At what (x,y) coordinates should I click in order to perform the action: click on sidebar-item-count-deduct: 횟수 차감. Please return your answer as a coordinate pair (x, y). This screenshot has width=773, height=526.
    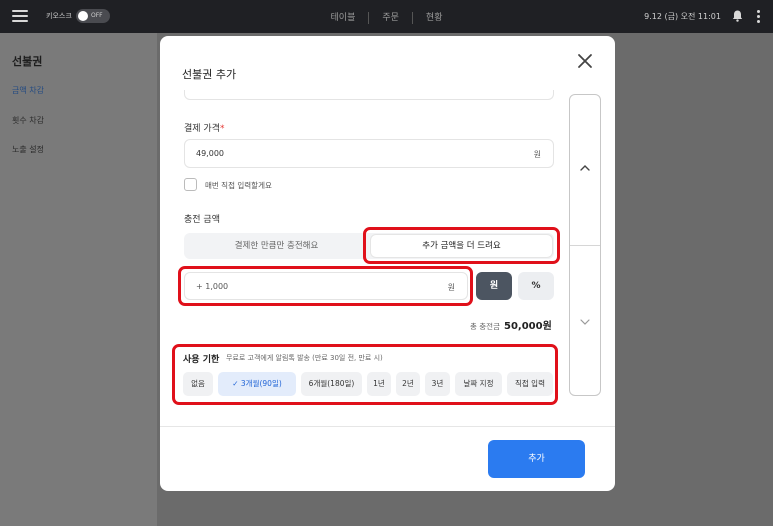
    Looking at the image, I should click on (28, 120).